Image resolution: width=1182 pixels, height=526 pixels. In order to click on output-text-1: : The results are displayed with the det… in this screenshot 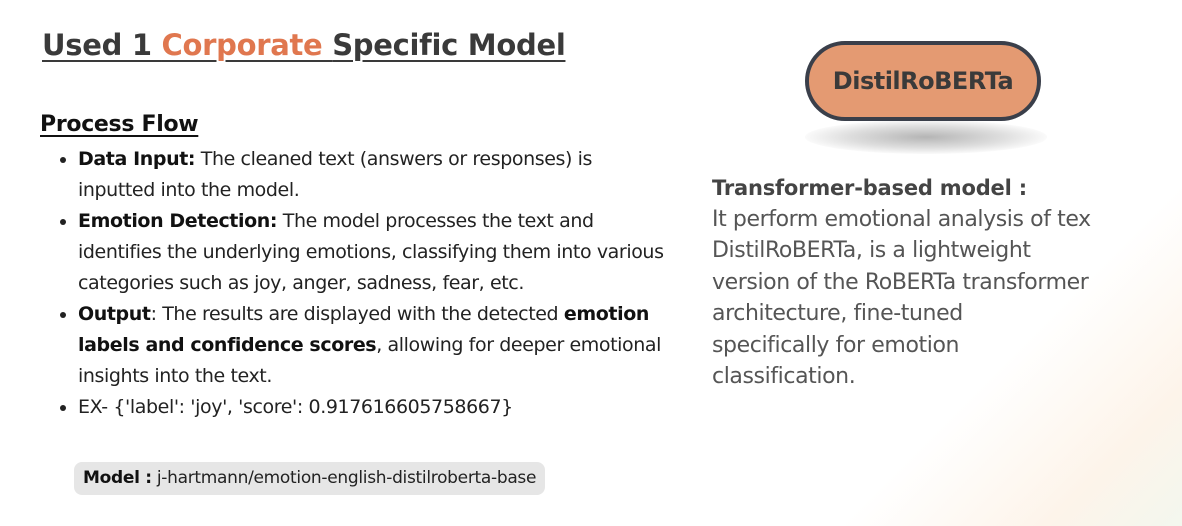, I will do `click(357, 314)`.